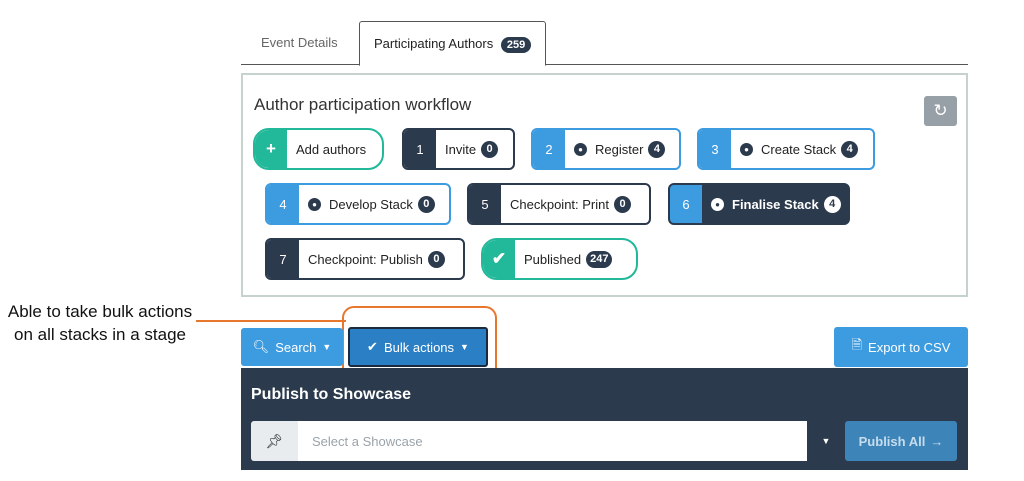 The width and height of the screenshot is (1024, 481). Describe the element at coordinates (619, 149) in the screenshot. I see `step-label: Register` at that location.